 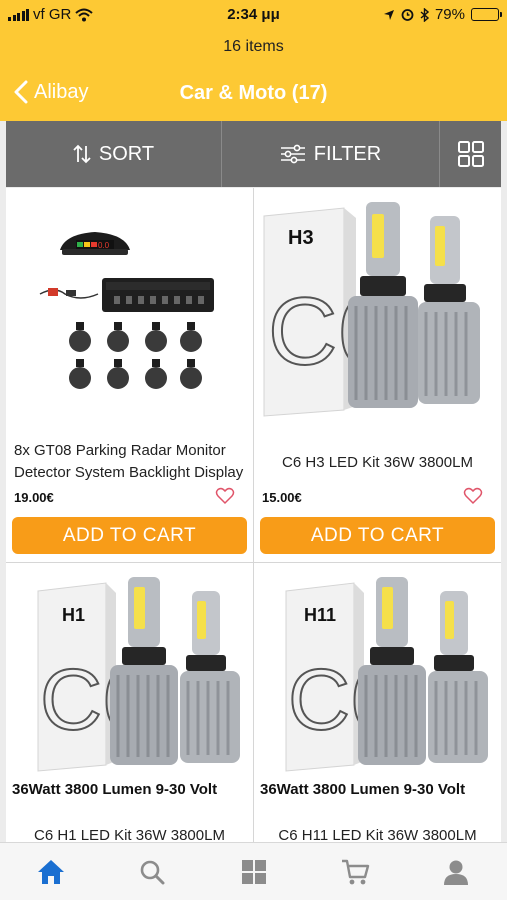 I want to click on sort-button: SORT, so click(x=114, y=154).